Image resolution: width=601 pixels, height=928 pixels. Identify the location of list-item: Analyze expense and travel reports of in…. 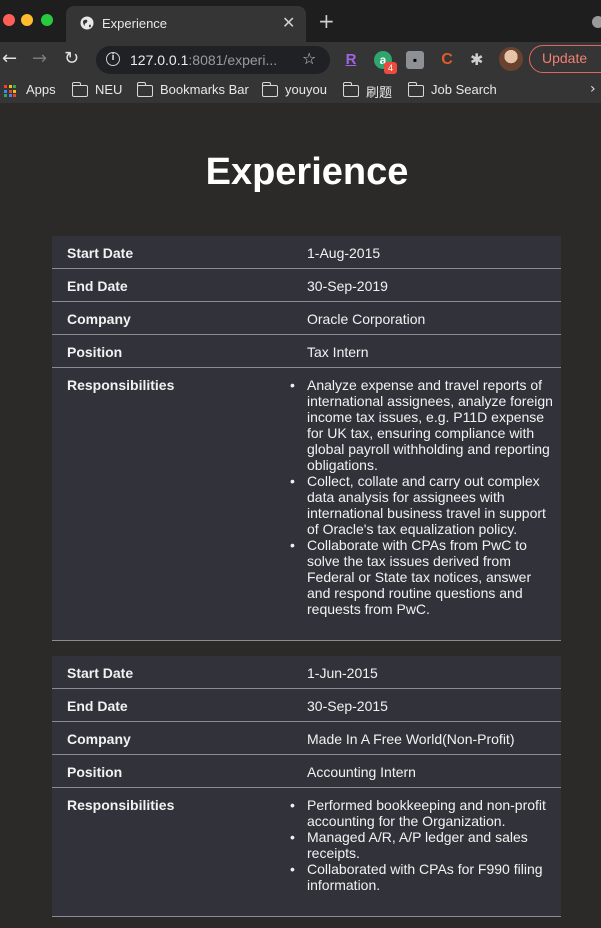
(423, 425).